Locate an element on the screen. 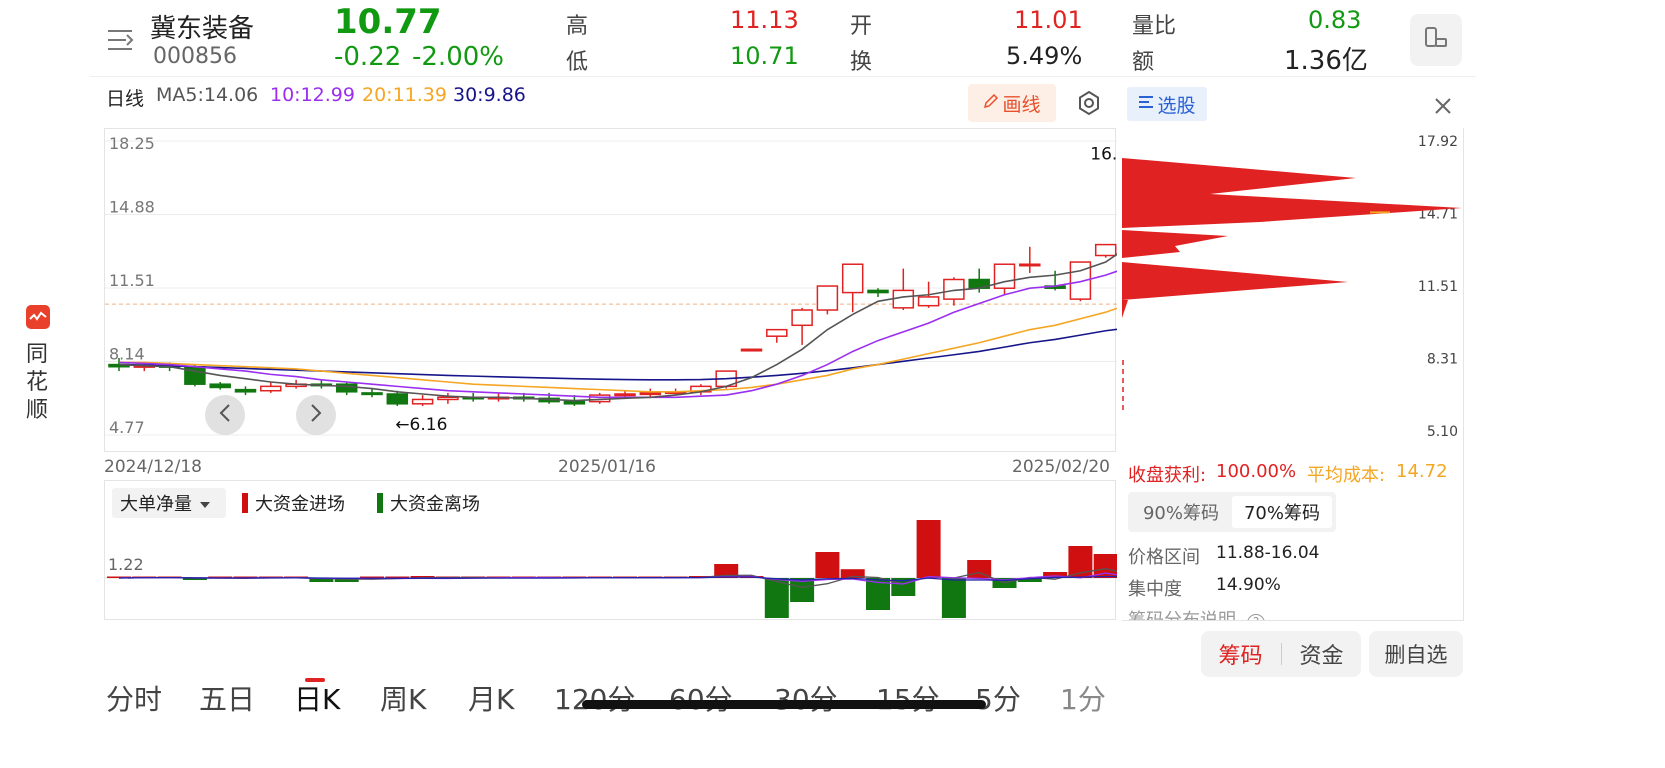  chip-distribution-mid is located at coordinates (1175, 244).